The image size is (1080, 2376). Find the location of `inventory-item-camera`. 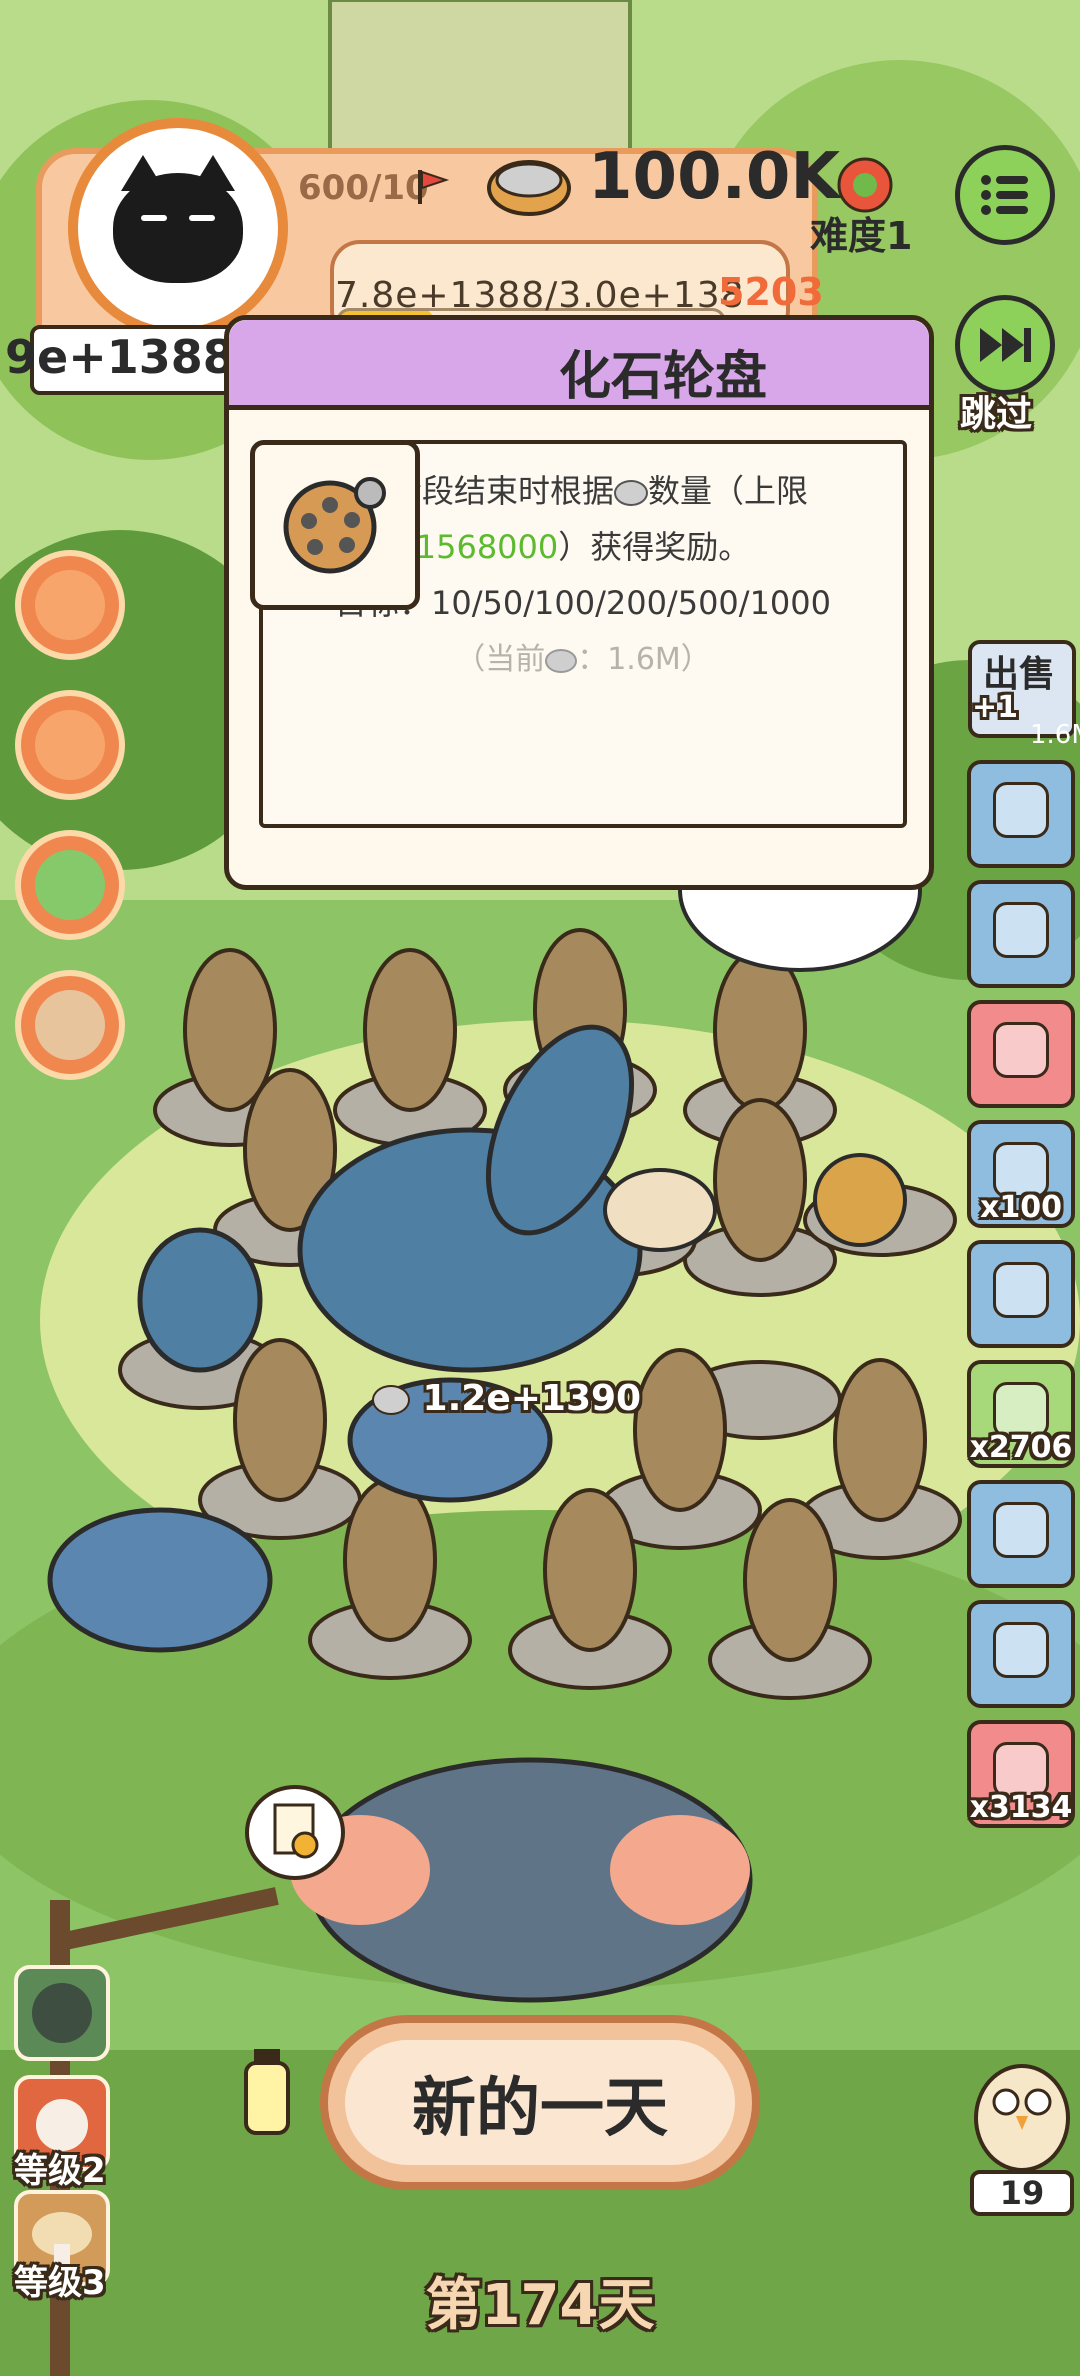

inventory-item-camera is located at coordinates (1021, 934).